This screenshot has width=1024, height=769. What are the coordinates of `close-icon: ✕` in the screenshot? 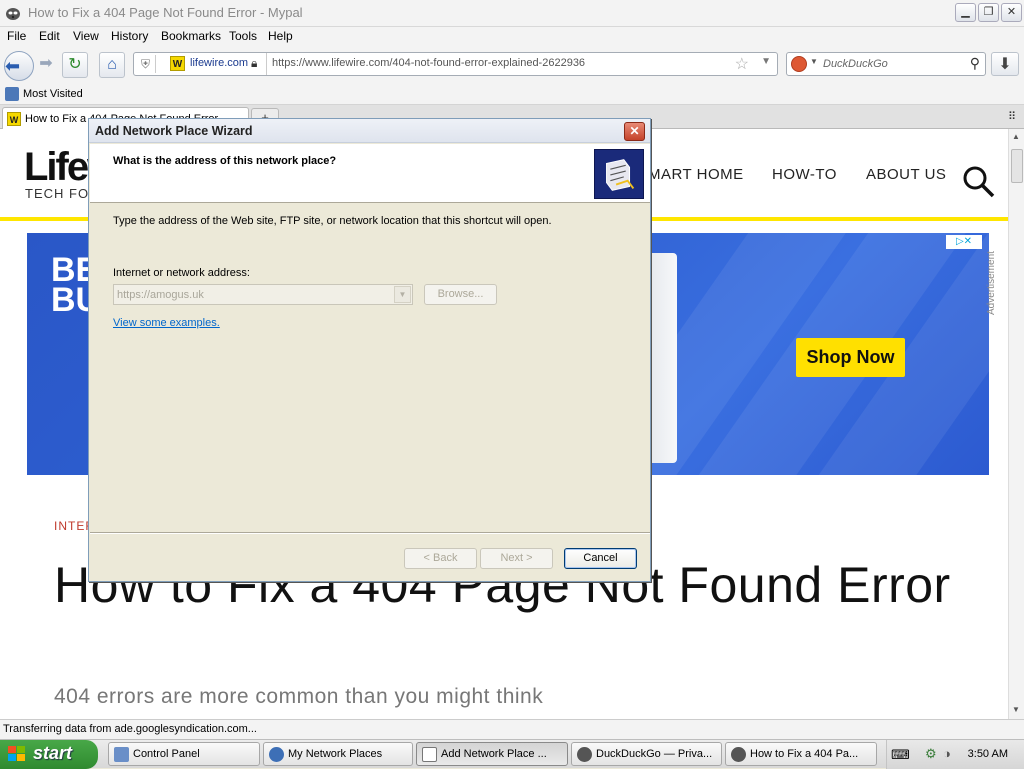 It's located at (634, 131).